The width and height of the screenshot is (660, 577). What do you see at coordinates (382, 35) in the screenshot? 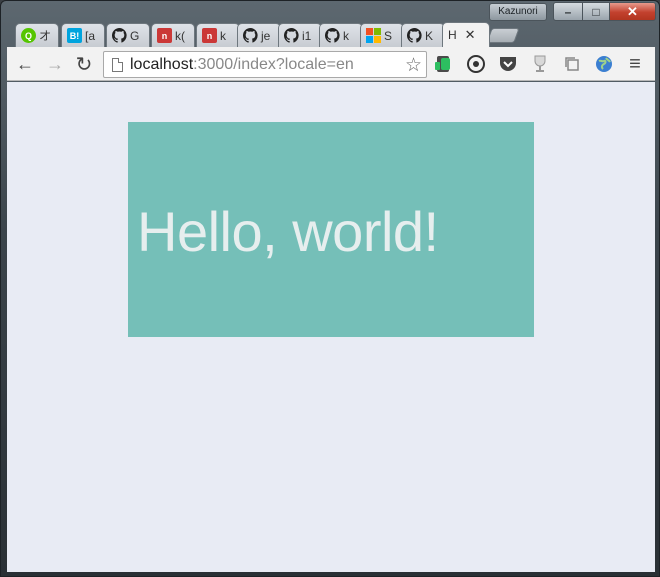
I see `tab: S` at bounding box center [382, 35].